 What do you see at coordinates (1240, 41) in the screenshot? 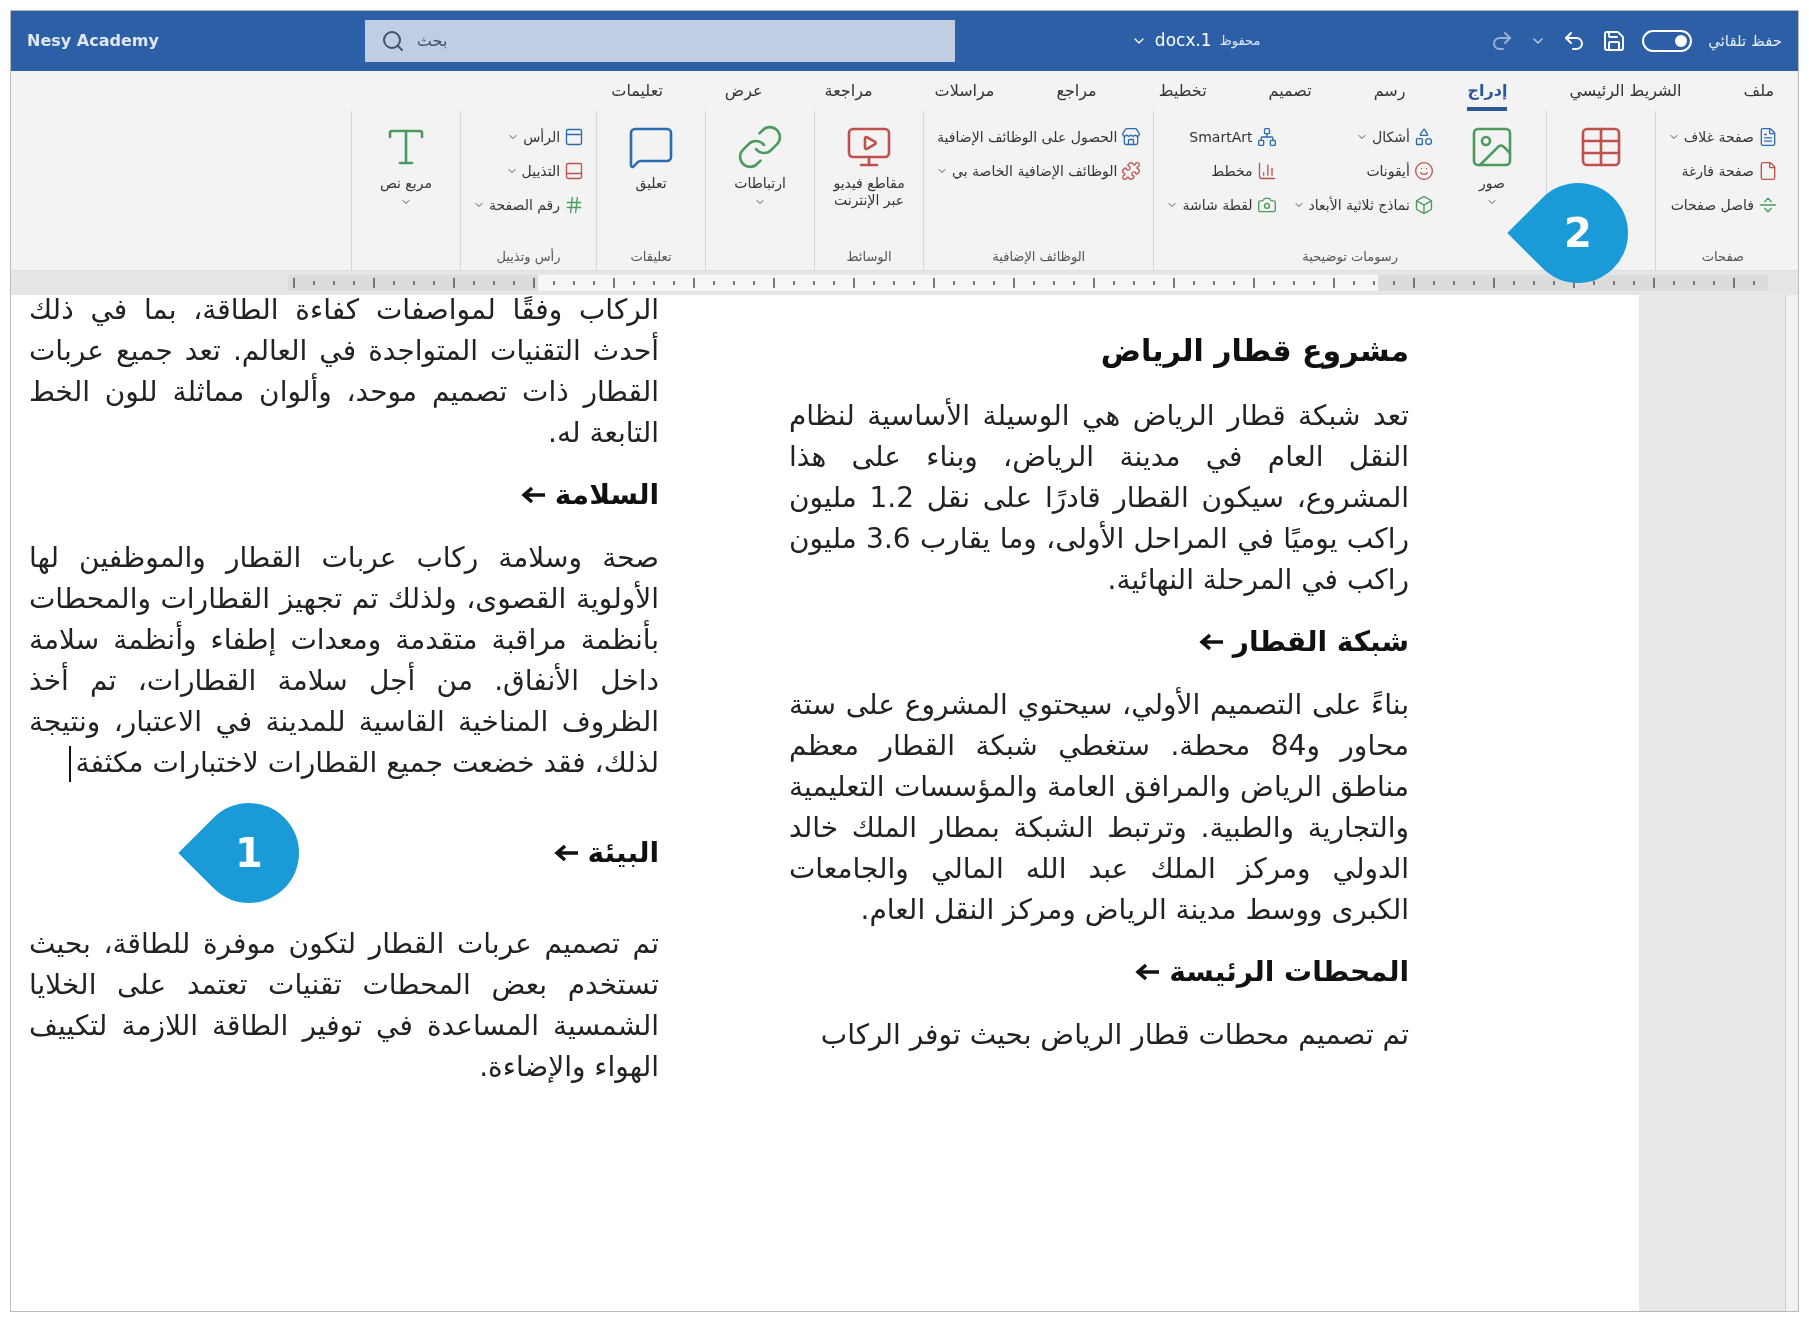
I see `save-status: محفوظ` at bounding box center [1240, 41].